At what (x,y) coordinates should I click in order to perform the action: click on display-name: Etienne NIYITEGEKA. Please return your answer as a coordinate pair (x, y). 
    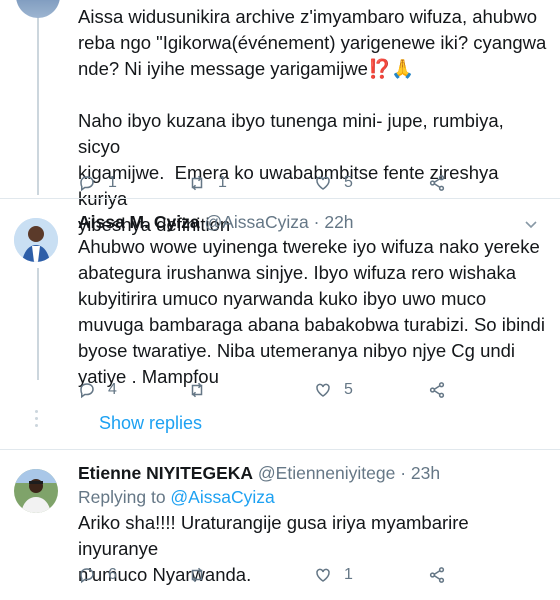
    Looking at the image, I should click on (165, 473).